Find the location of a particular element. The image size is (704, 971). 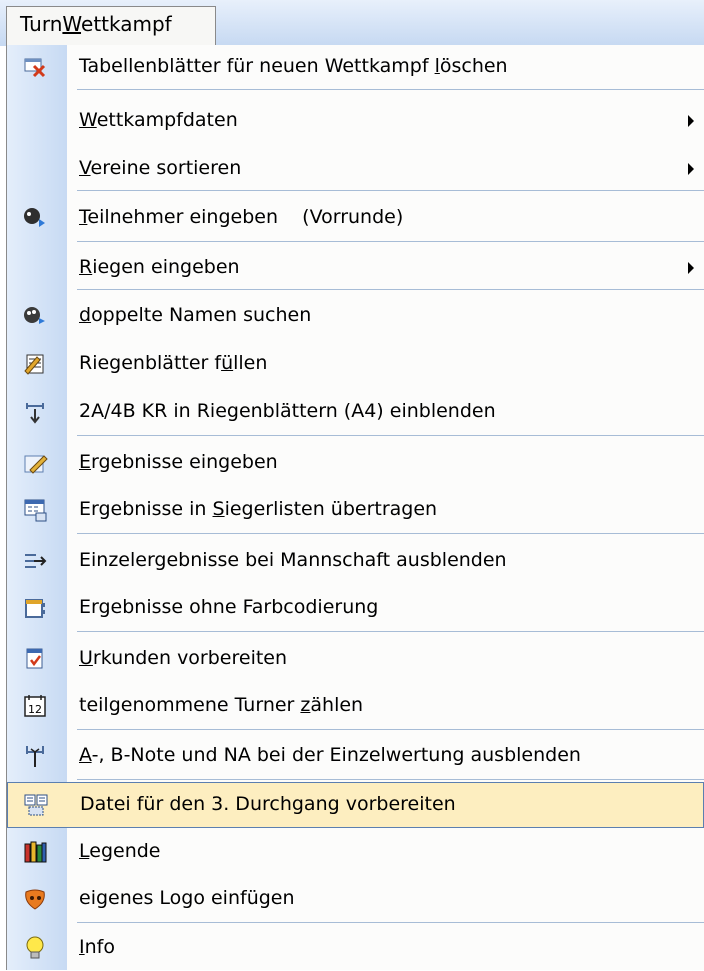

menu-item-info: Info is located at coordinates (355, 948).